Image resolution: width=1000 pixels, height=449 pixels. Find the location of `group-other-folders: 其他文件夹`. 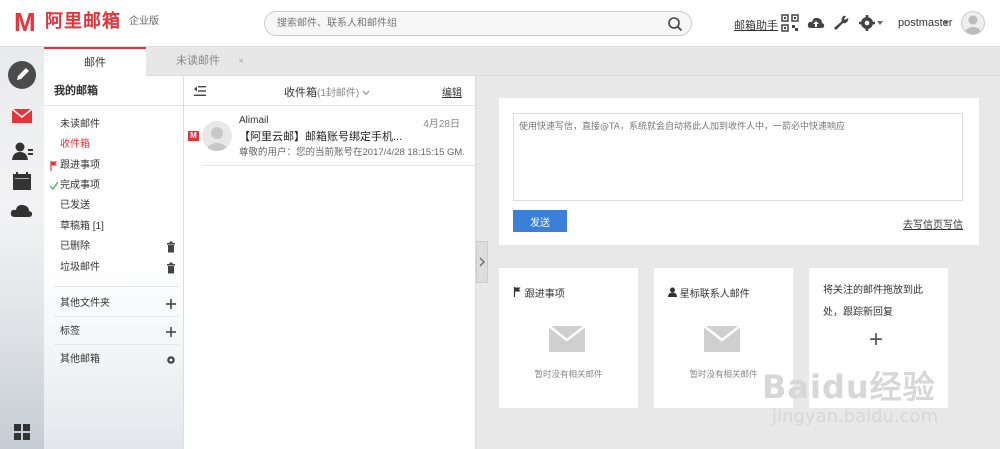

group-other-folders: 其他文件夹 is located at coordinates (114, 304).